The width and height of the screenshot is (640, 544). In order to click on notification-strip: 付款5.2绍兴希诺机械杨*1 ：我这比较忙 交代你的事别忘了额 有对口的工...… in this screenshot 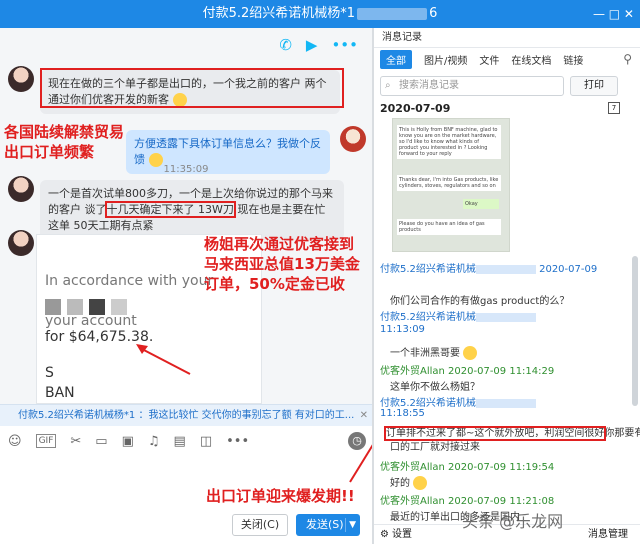, I will do `click(186, 415)`.